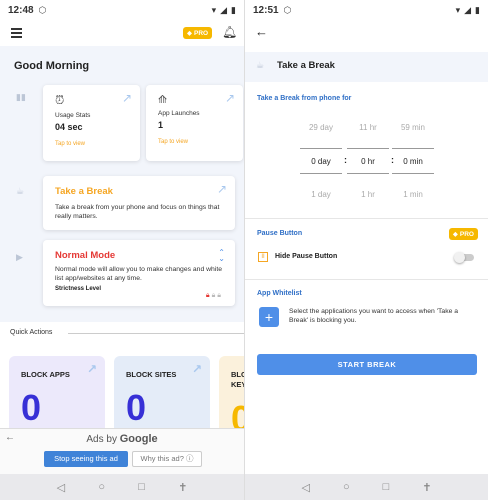  What do you see at coordinates (136, 407) in the screenshot?
I see `block-sites-count: 0` at bounding box center [136, 407].